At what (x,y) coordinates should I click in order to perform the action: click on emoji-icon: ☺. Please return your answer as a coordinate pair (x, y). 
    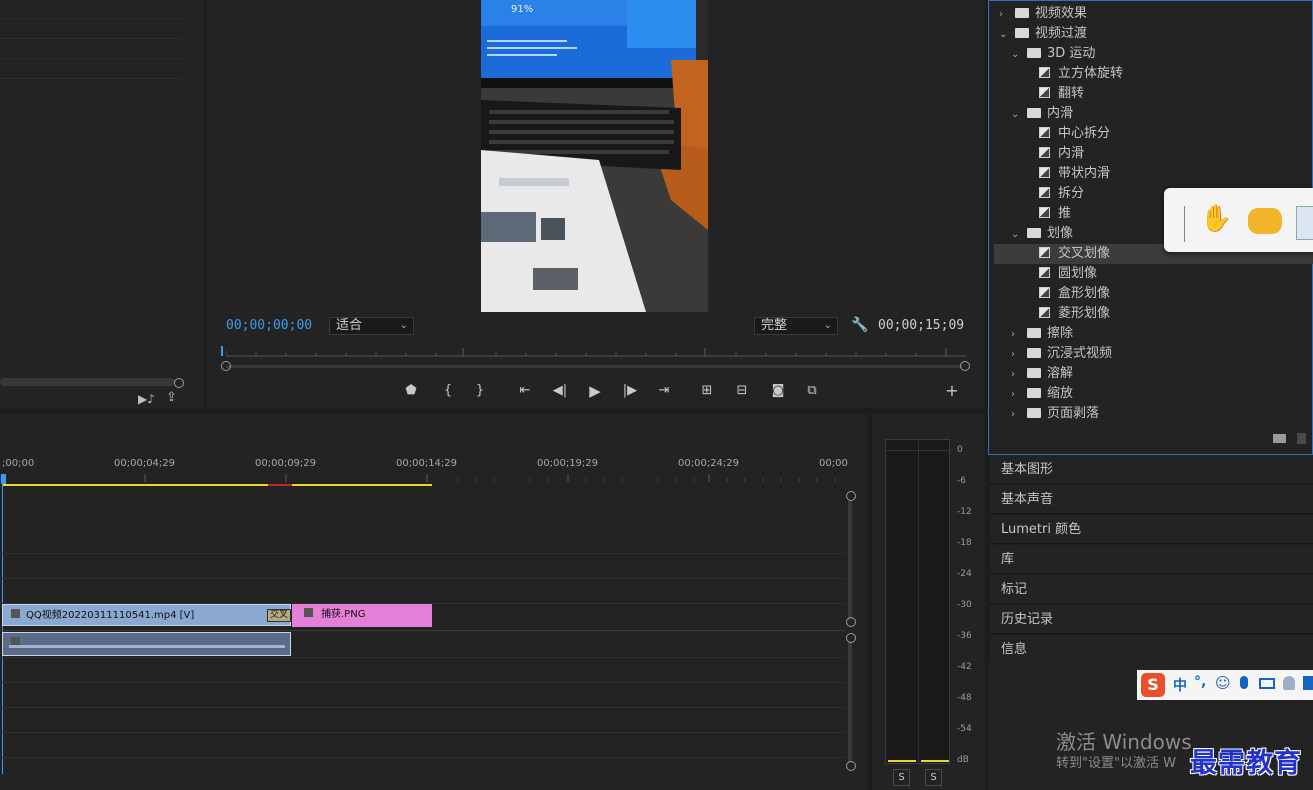
    Looking at the image, I should click on (1223, 683).